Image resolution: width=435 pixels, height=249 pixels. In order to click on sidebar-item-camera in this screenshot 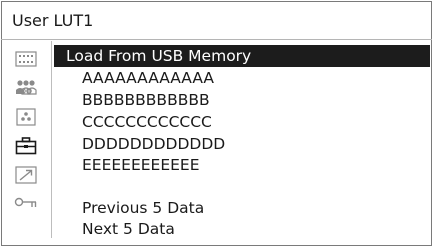, I will do `click(26, 117)`.